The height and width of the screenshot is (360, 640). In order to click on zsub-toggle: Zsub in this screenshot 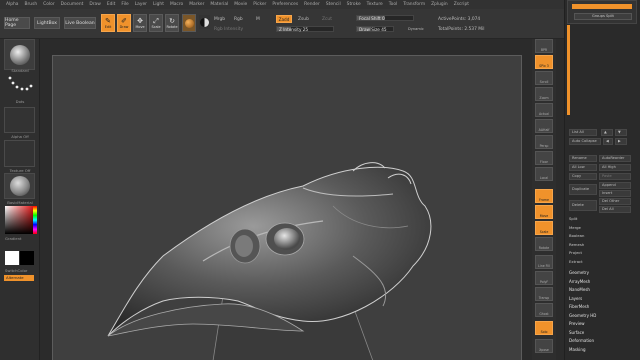, I will do `click(303, 19)`.